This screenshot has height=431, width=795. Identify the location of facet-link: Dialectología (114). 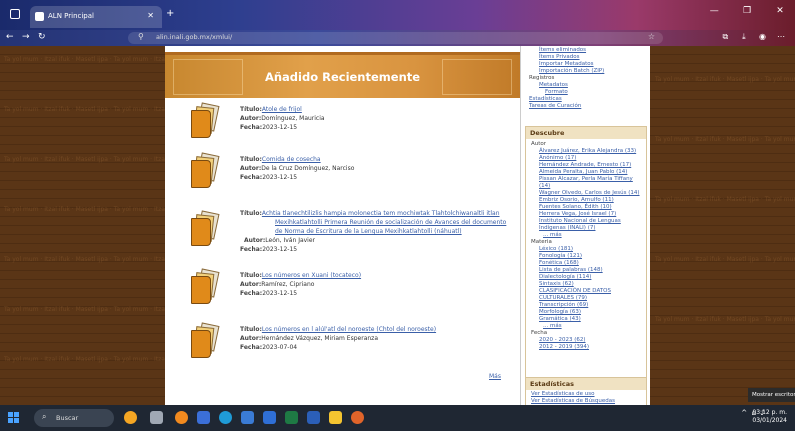
(565, 277).